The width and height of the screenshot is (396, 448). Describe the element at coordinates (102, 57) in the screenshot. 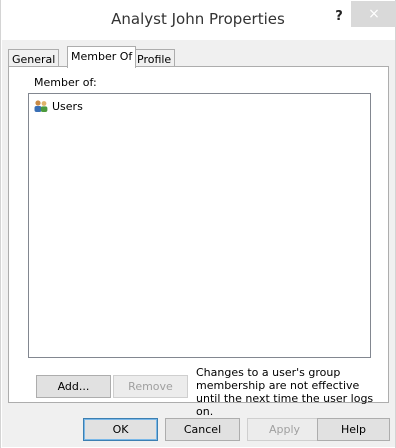

I see `tab-member-of: Member Of` at that location.